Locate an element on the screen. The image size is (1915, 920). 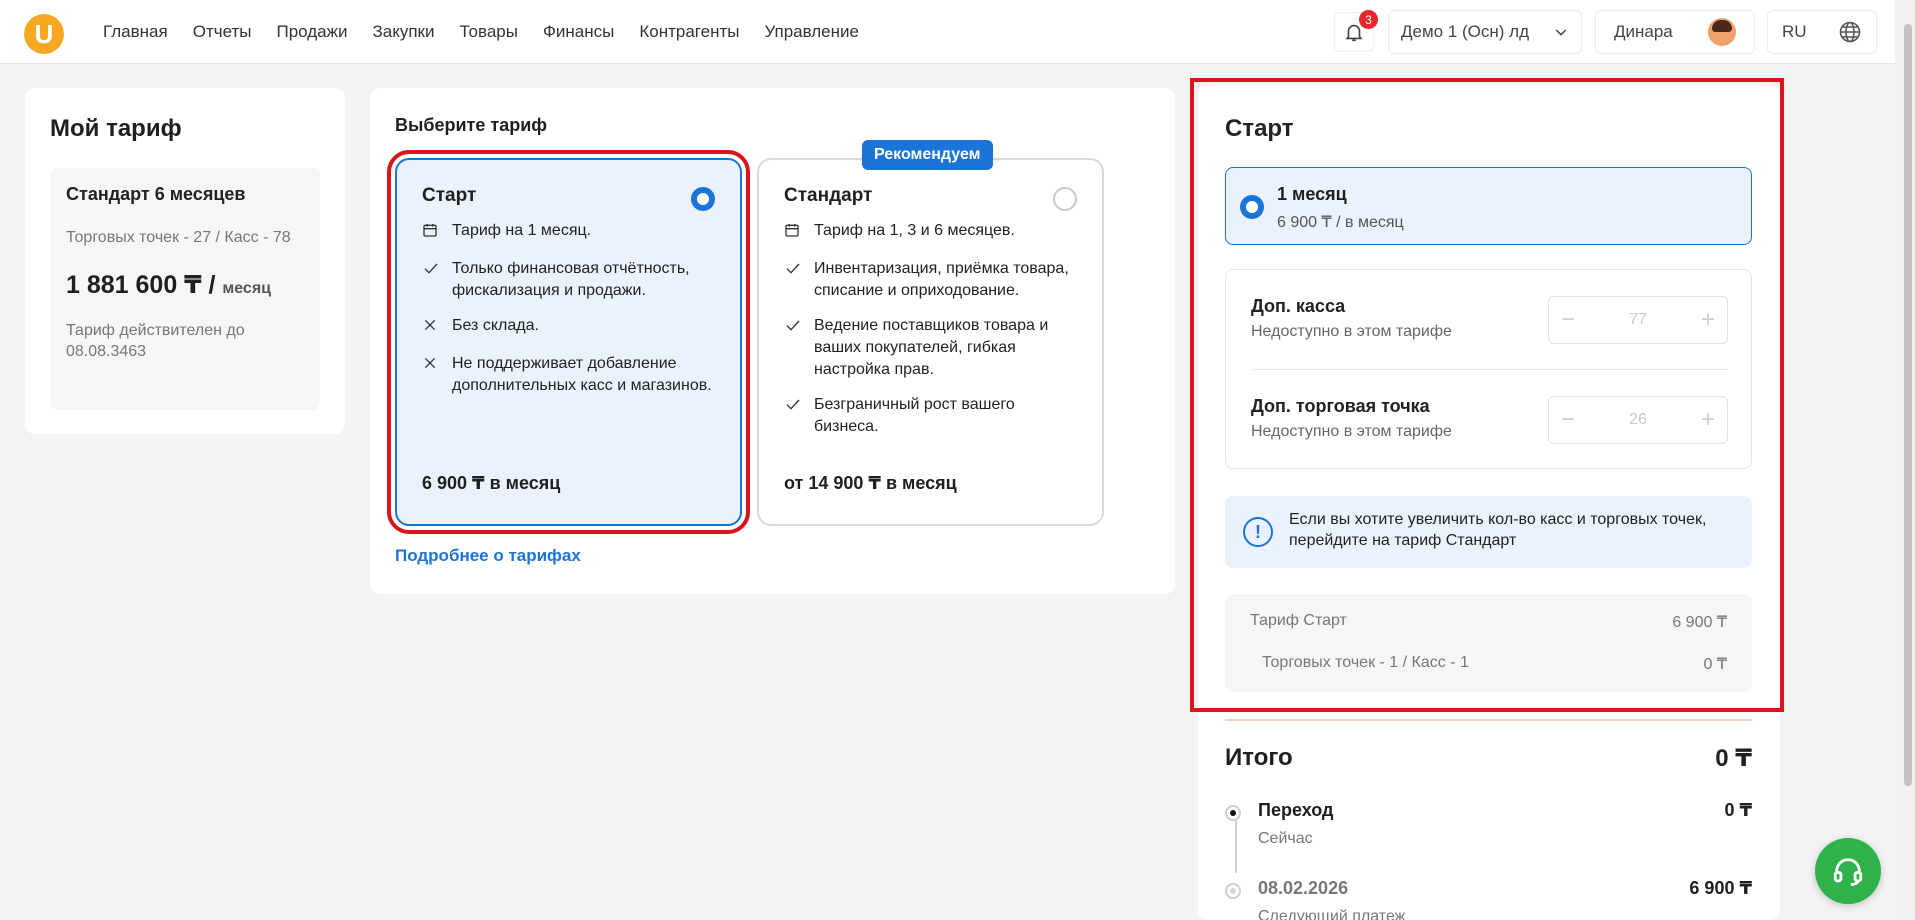
current-tariff-price-value: 1 881 600 ₸ / is located at coordinates (141, 285).